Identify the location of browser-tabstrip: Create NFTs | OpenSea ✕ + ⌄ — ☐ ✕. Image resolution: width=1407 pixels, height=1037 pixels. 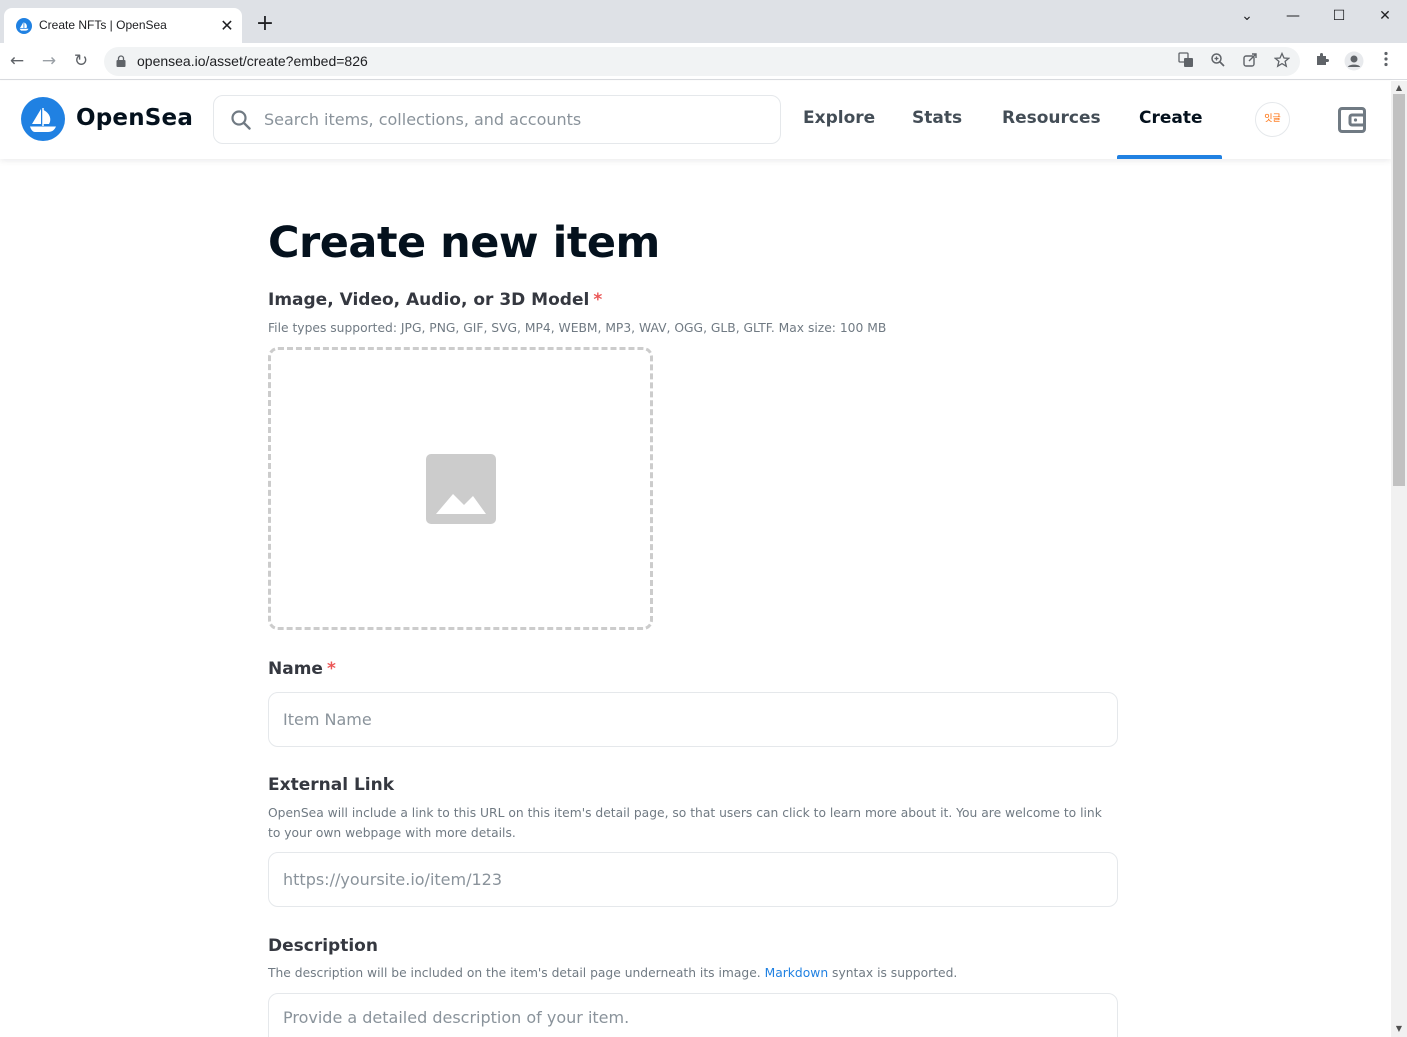
(703, 21).